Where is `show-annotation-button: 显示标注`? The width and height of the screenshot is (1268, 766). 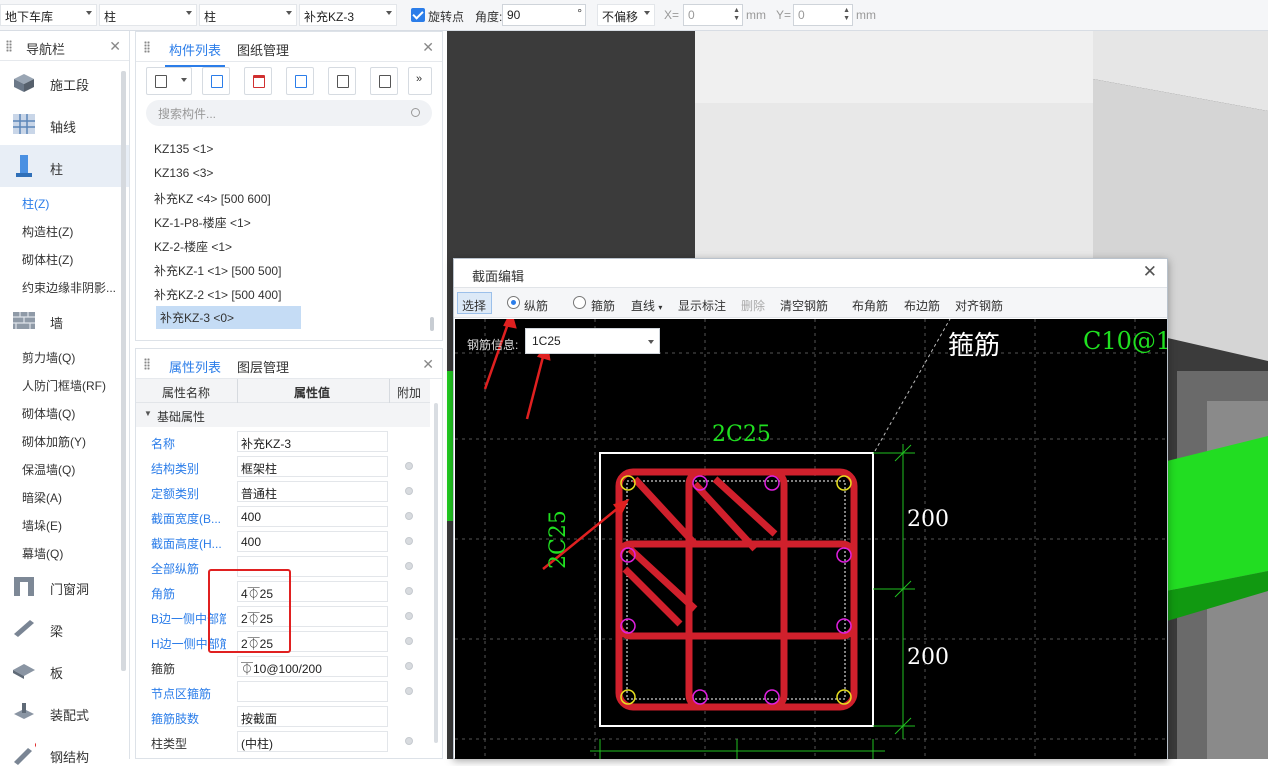 show-annotation-button: 显示标注 is located at coordinates (702, 305).